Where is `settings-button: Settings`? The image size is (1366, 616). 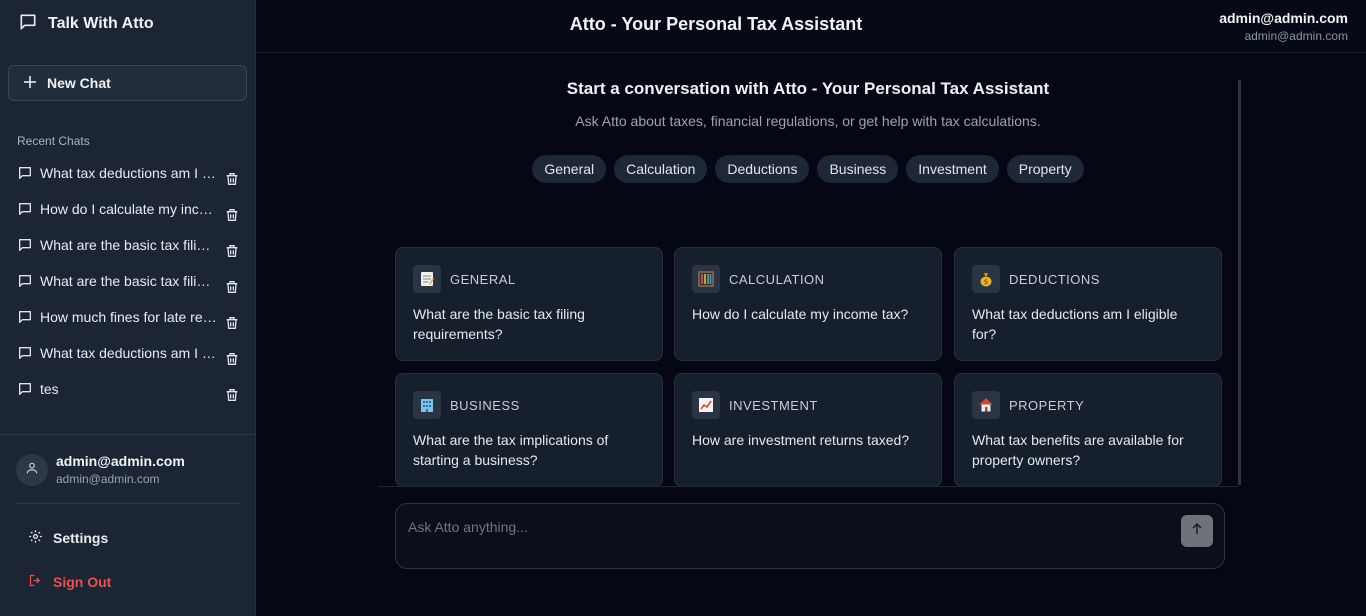 settings-button: Settings is located at coordinates (68, 538).